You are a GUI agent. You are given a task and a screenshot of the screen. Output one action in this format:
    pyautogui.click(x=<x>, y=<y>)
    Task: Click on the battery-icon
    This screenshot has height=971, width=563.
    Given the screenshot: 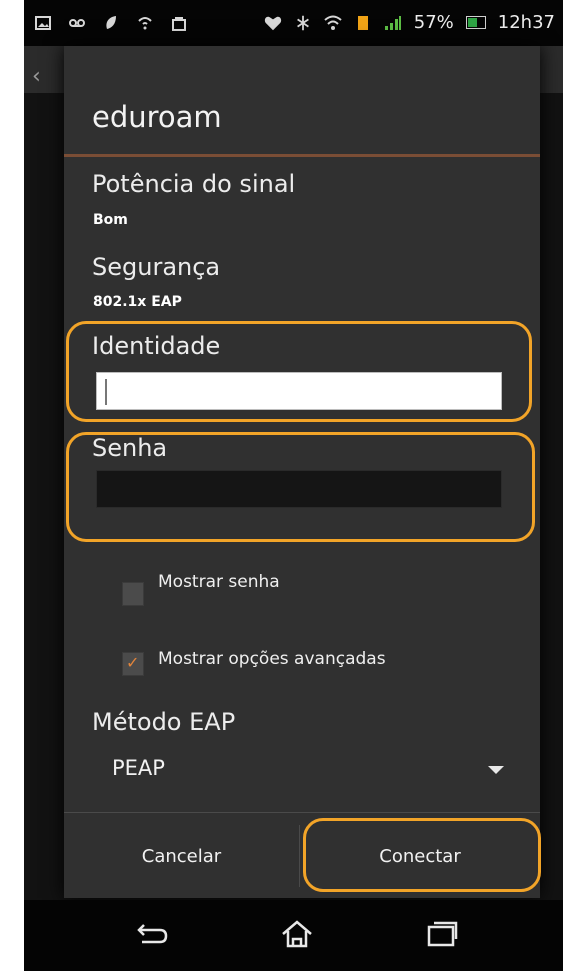 What is the action you would take?
    pyautogui.click(x=475, y=22)
    